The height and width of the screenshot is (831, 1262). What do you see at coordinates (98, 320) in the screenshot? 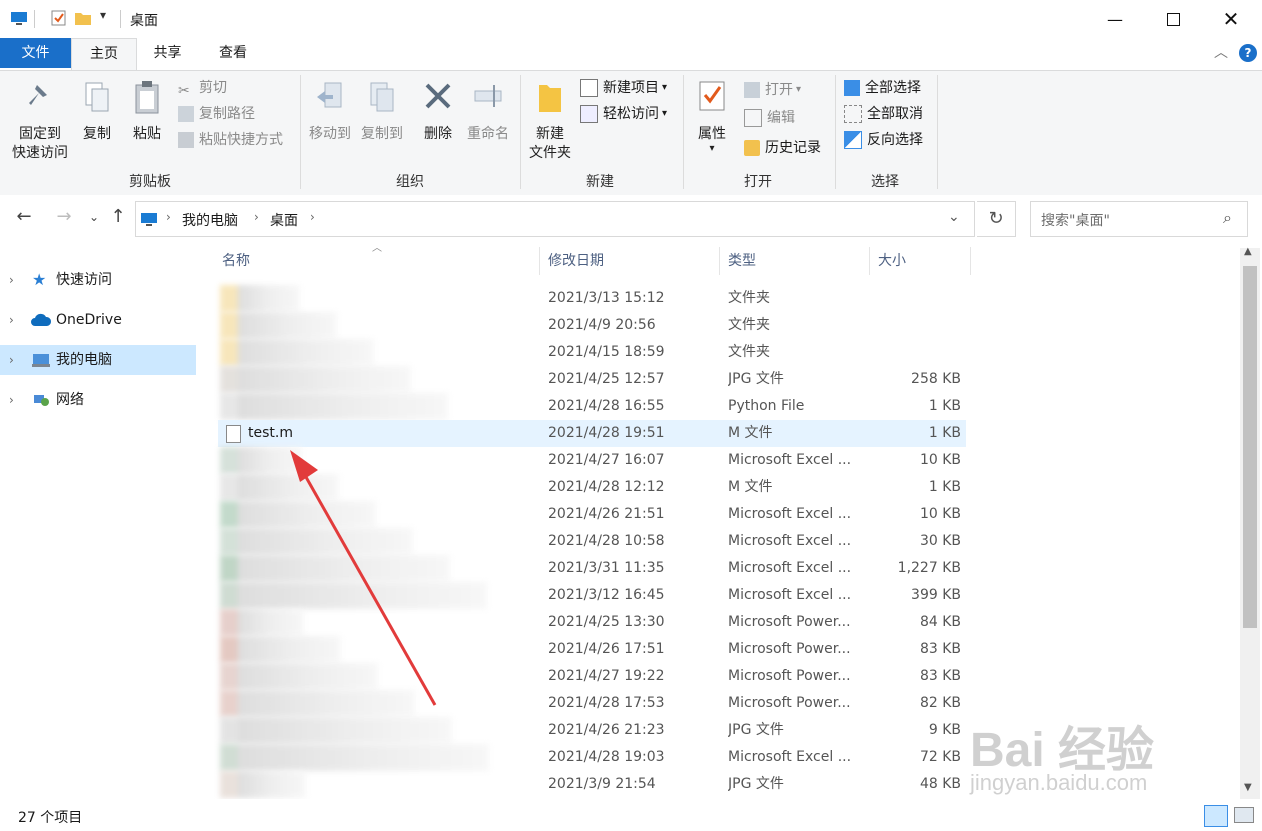
I see `sidebar-item-onedrive: › OneDrive` at bounding box center [98, 320].